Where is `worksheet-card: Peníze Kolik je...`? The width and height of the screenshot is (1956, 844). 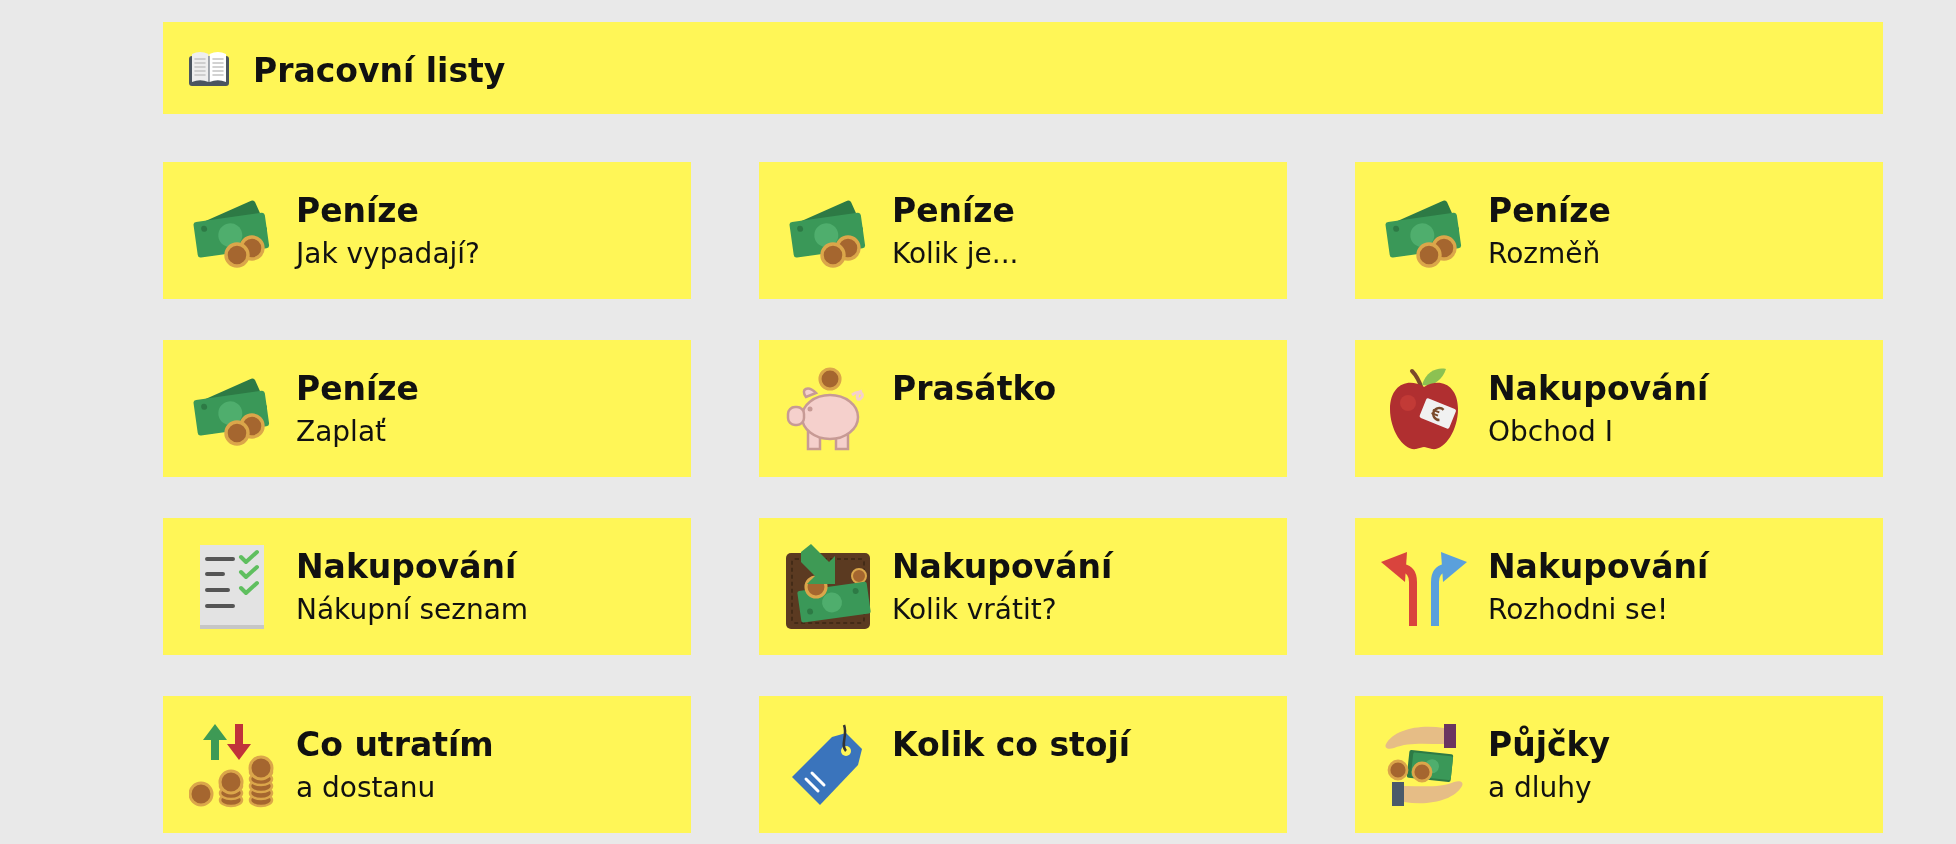
worksheet-card: Peníze Kolik je... is located at coordinates (1023, 230).